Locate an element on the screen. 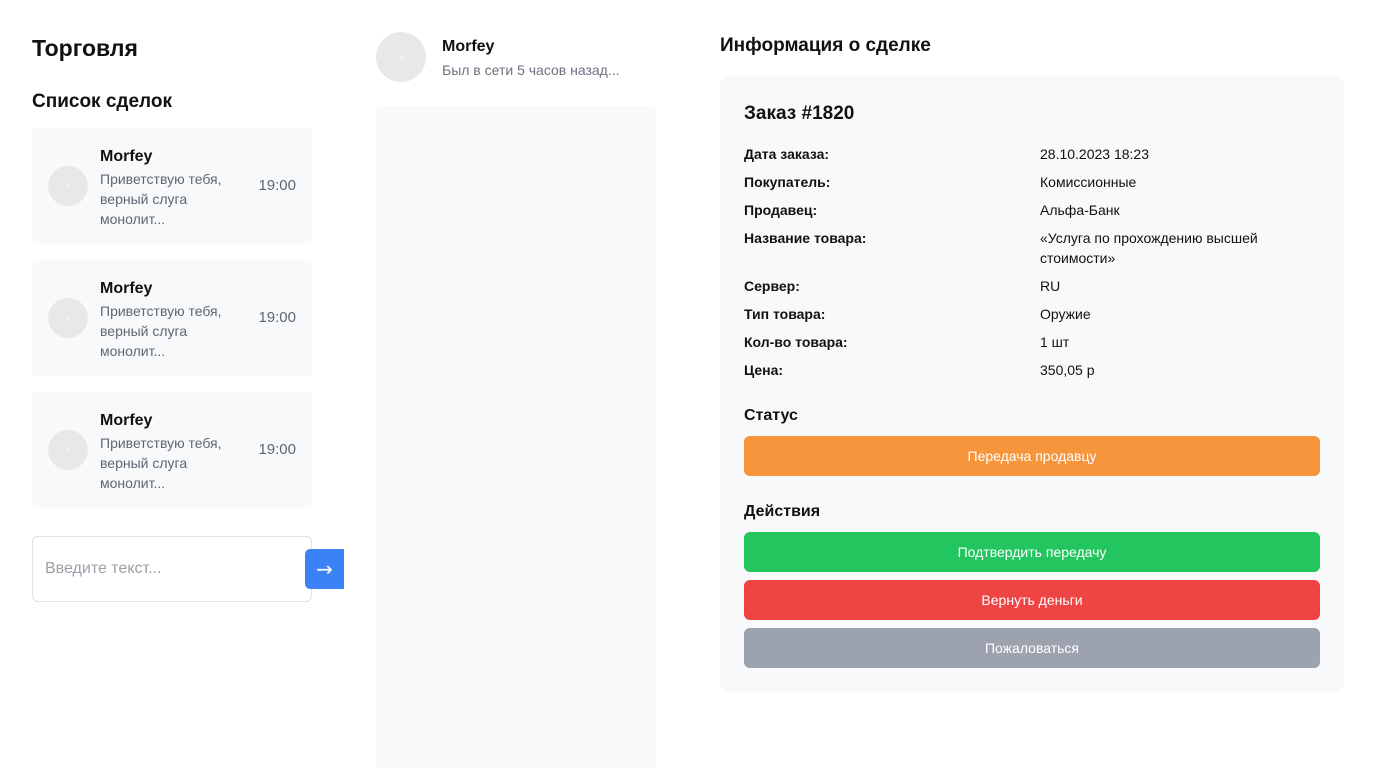 The width and height of the screenshot is (1376, 768). detail-label: Продавец: is located at coordinates (781, 210).